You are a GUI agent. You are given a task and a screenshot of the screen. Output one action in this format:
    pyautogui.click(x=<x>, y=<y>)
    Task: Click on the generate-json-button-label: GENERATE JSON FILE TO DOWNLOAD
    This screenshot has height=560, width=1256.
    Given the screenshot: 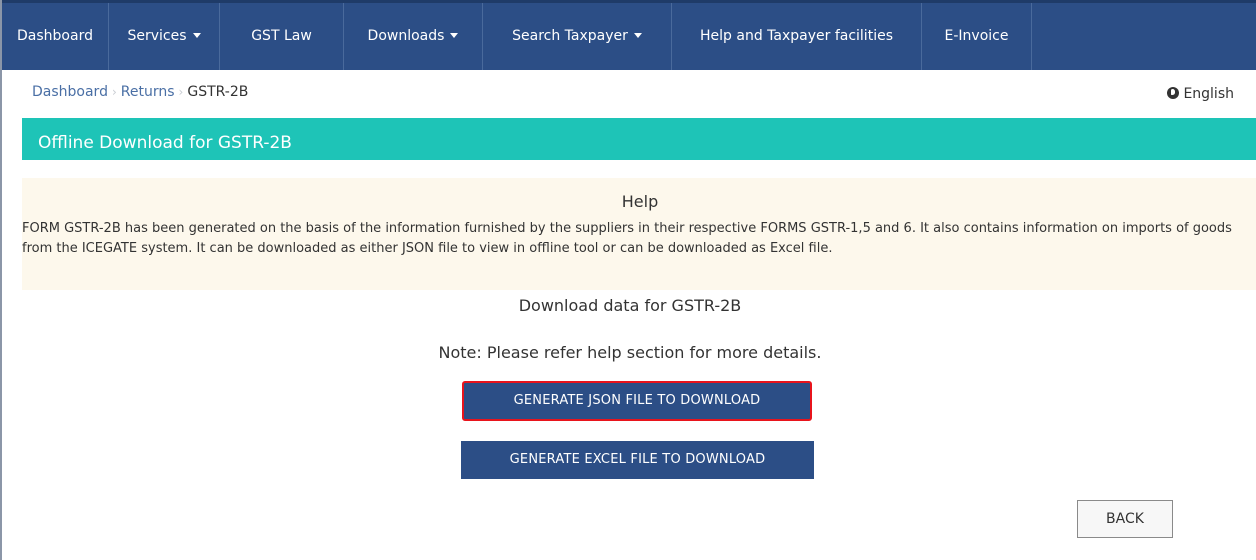 What is the action you would take?
    pyautogui.click(x=637, y=401)
    